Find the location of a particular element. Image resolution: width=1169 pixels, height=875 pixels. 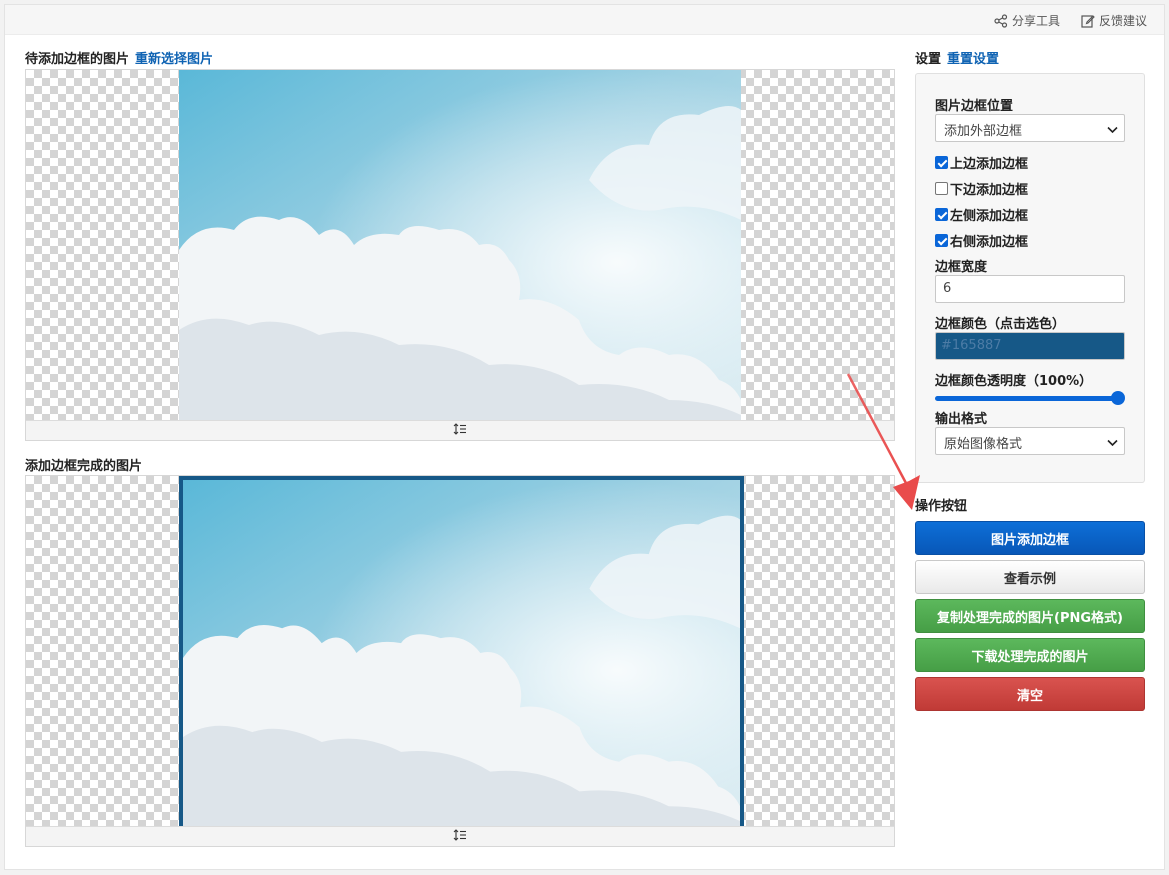

view-example-button: 查看示例 is located at coordinates (1030, 577).